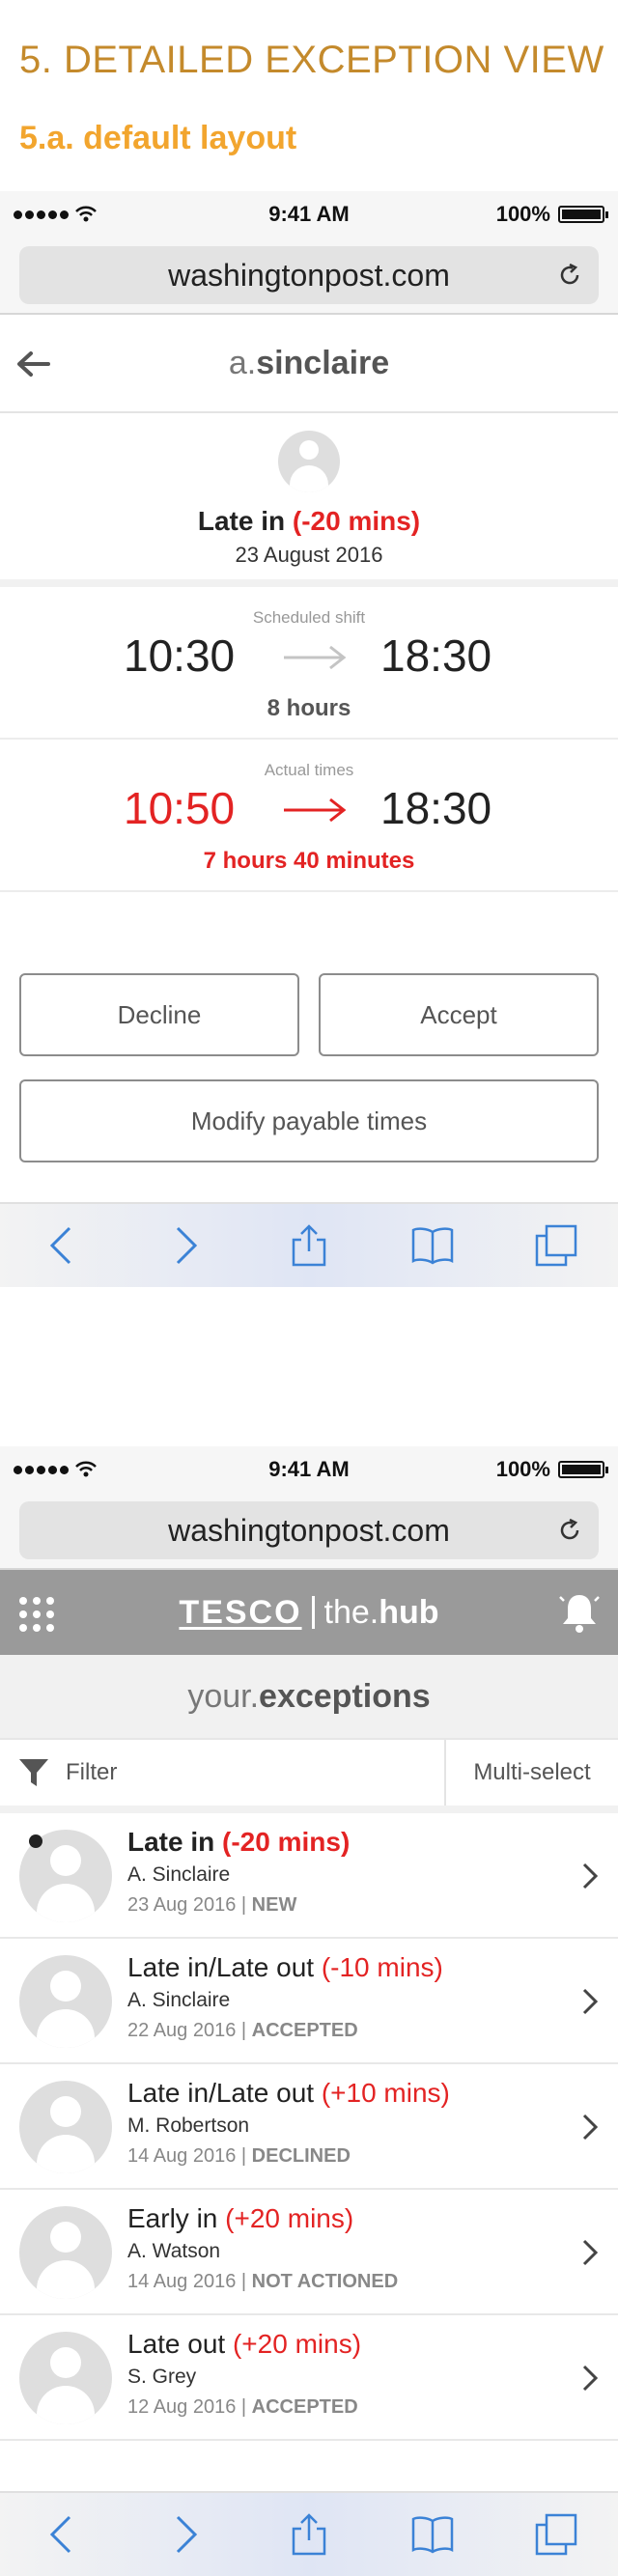 Image resolution: width=618 pixels, height=2576 pixels. I want to click on multi-select-button: Multi-select, so click(531, 1773).